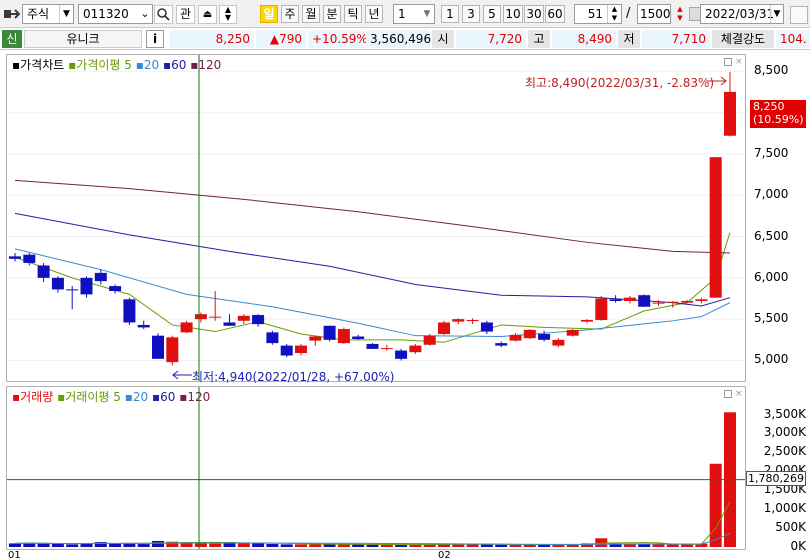 This screenshot has height=558, width=810. I want to click on open-label: 시, so click(443, 39).